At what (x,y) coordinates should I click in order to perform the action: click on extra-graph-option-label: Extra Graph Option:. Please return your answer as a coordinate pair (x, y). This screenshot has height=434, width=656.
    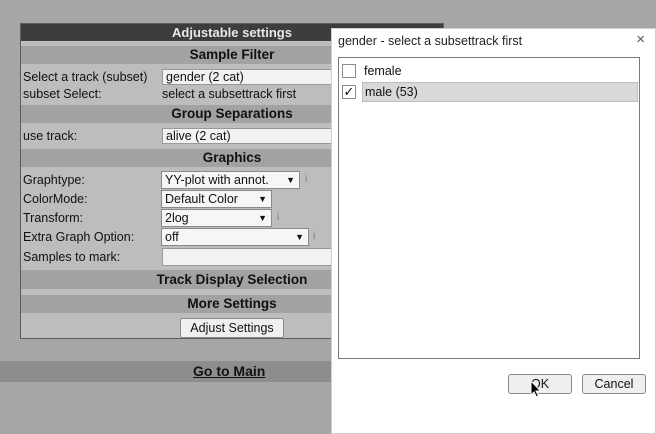
    Looking at the image, I should click on (79, 237).